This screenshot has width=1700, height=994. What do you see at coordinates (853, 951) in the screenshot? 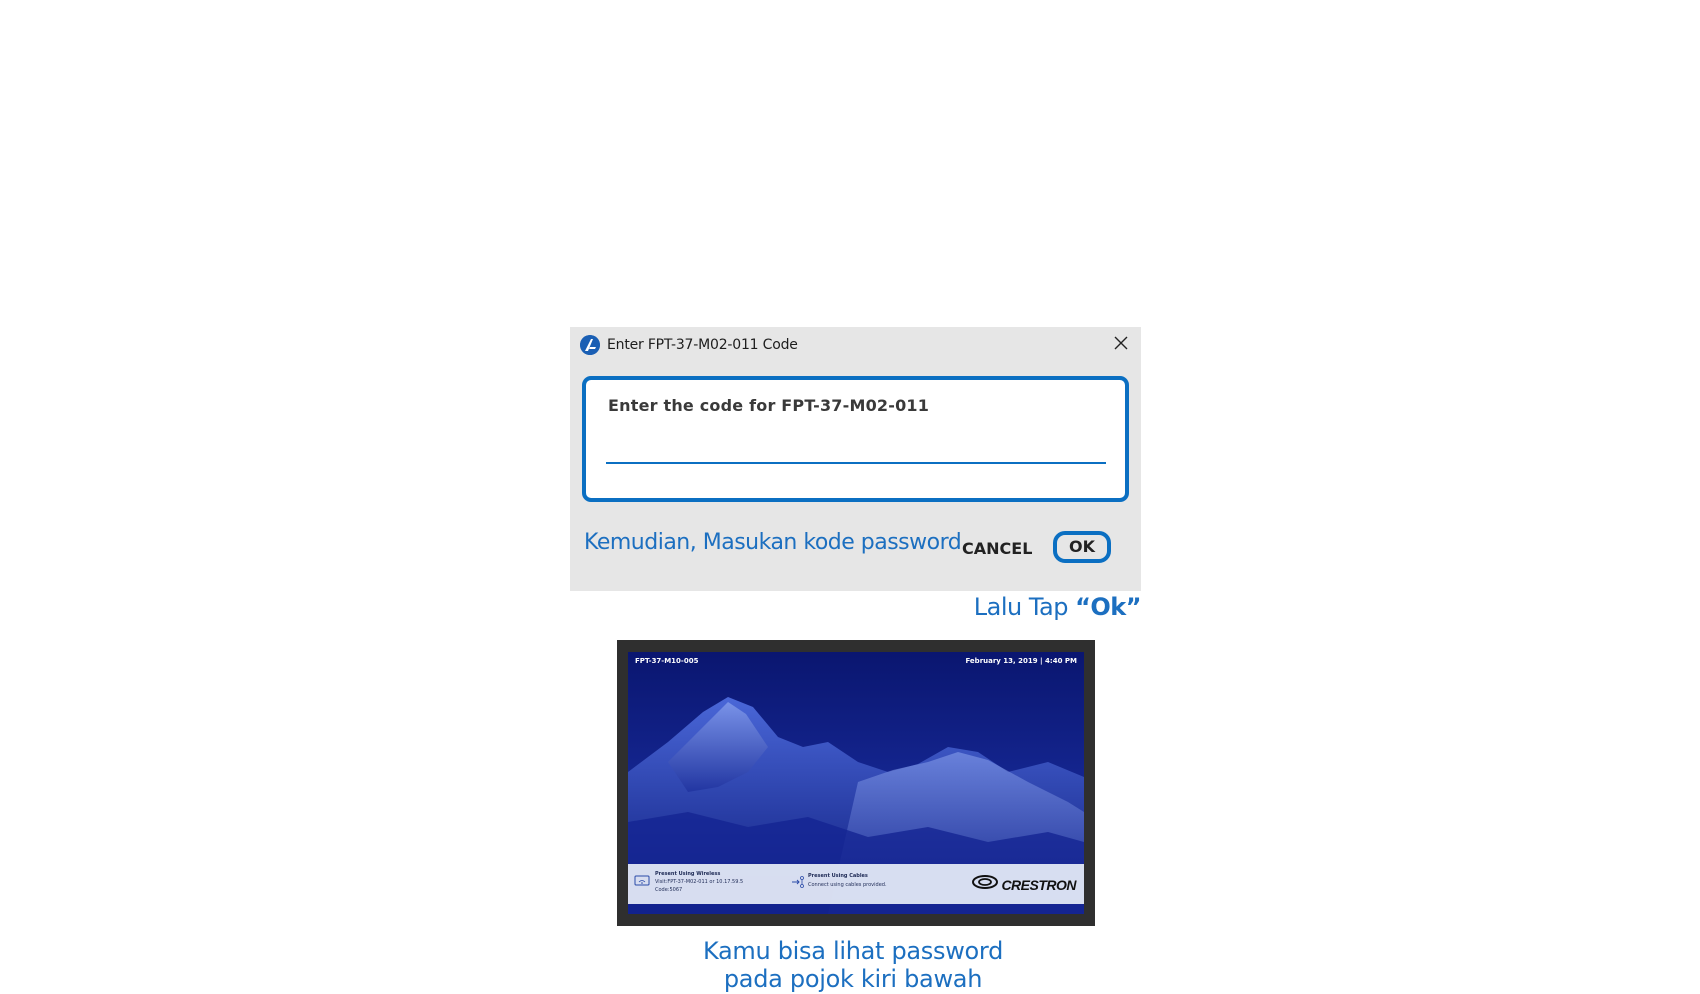
I see `caption-line-1: Kamu bisa lihat password` at bounding box center [853, 951].